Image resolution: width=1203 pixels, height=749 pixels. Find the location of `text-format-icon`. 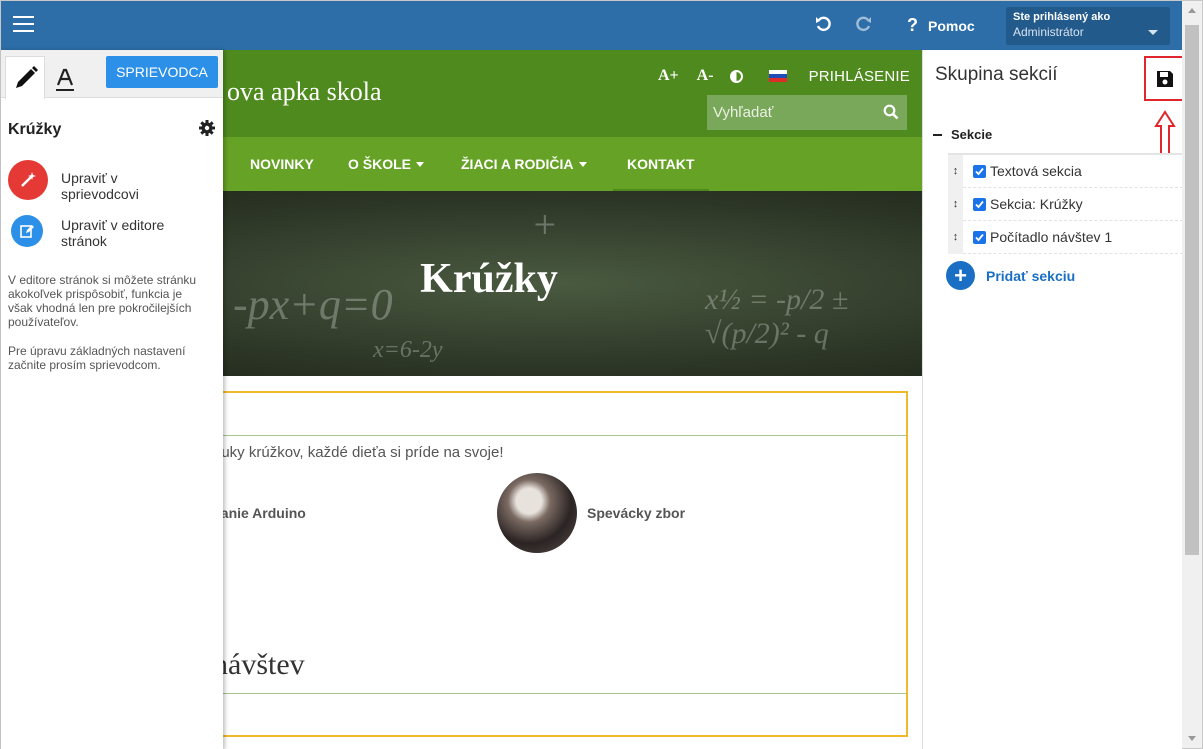

text-format-icon is located at coordinates (65, 78).